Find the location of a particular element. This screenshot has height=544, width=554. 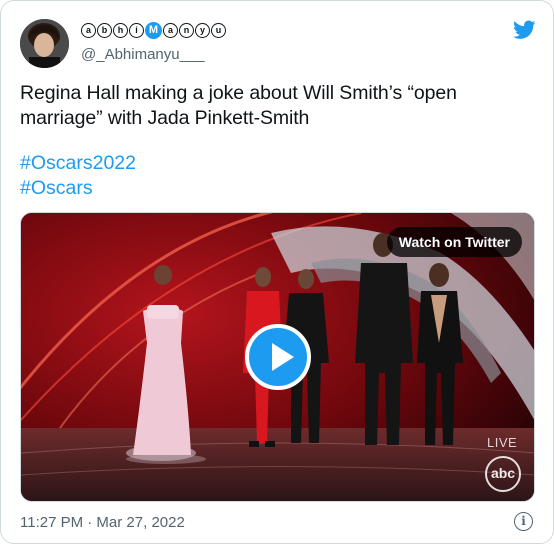

name-glyph: h is located at coordinates (120, 30).